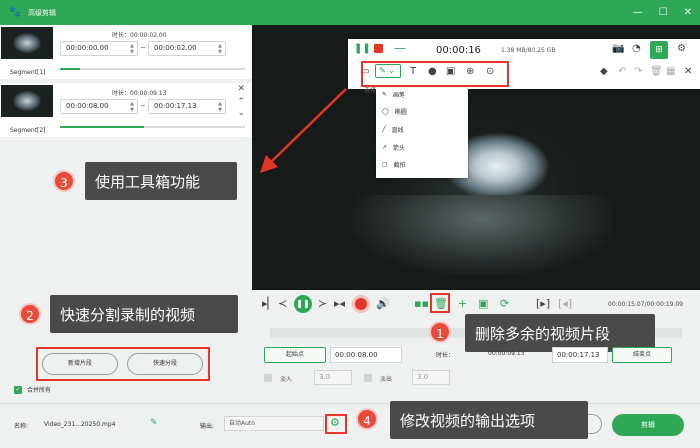 This screenshot has width=700, height=448. I want to click on start-time-input: 00:00:08.00, so click(366, 355).